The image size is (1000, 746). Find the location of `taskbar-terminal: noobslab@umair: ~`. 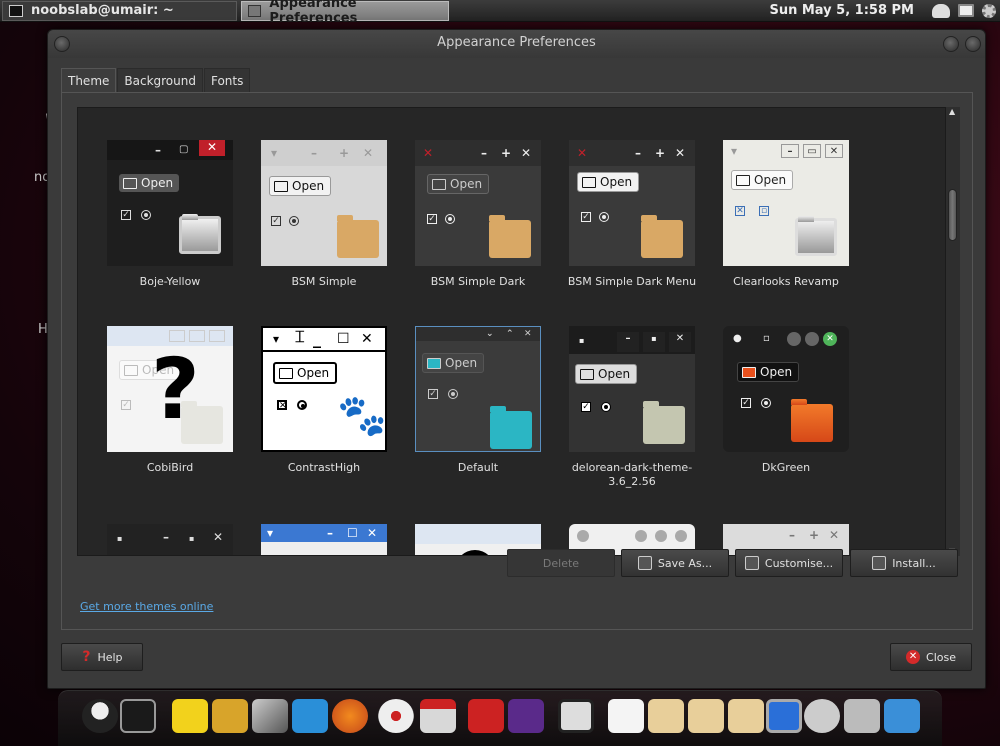

taskbar-terminal: noobslab@umair: ~ is located at coordinates (119, 10).